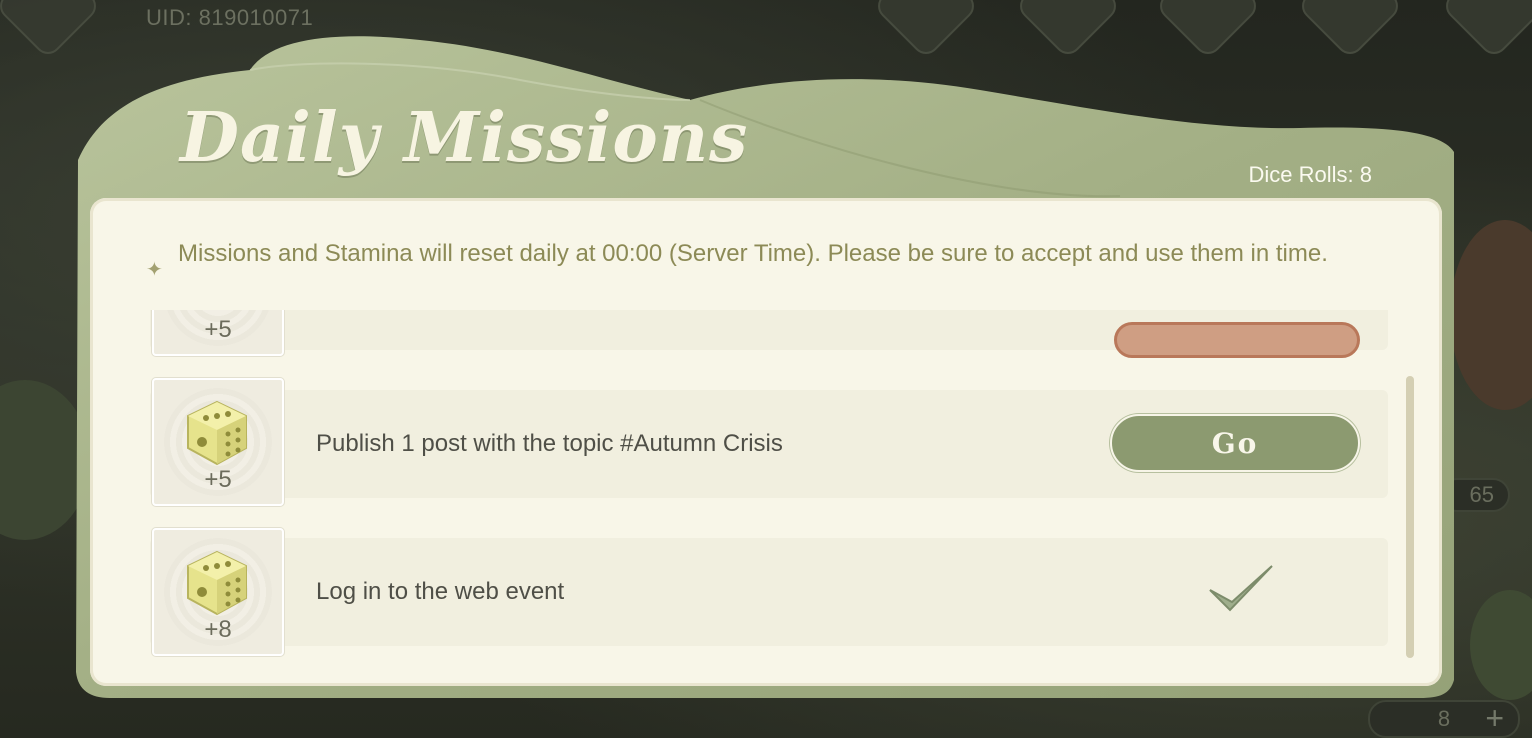 The width and height of the screenshot is (1532, 738). Describe the element at coordinates (230, 17) in the screenshot. I see `uid-label: UID: 819010071` at that location.